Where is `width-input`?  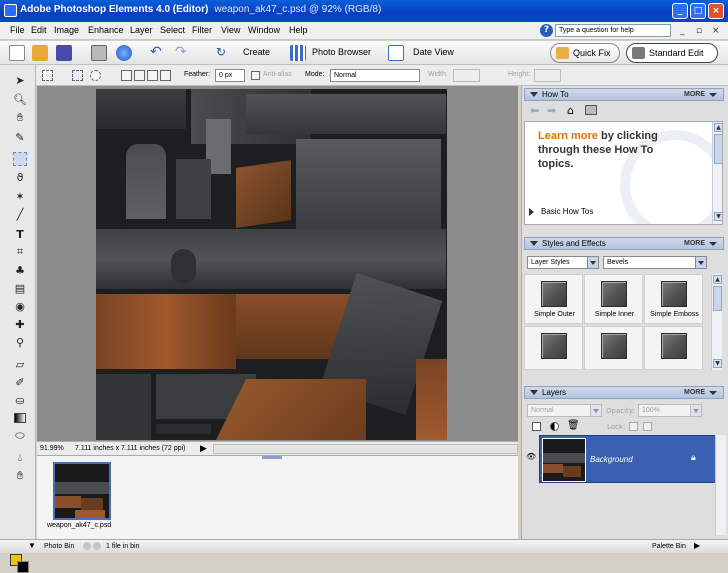 width-input is located at coordinates (466, 75).